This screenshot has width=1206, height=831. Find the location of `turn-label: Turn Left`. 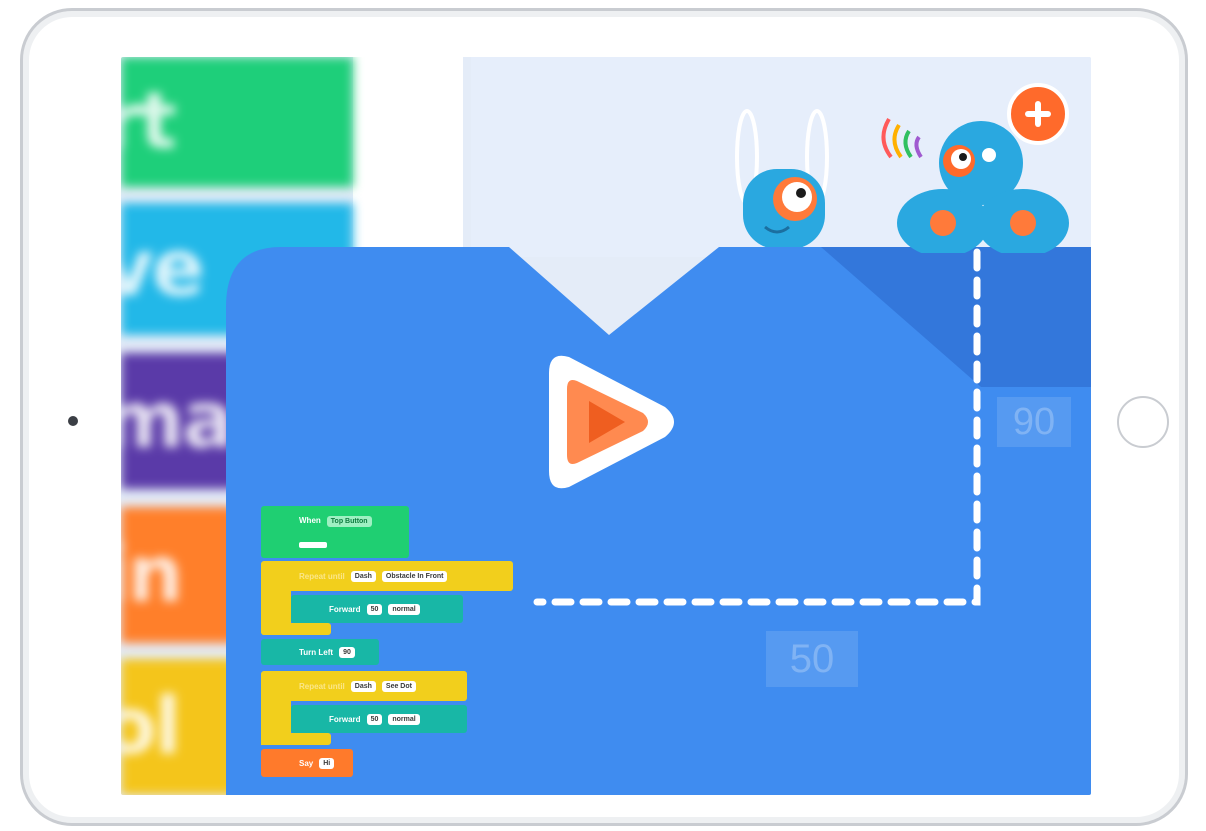

turn-label: Turn Left is located at coordinates (316, 652).